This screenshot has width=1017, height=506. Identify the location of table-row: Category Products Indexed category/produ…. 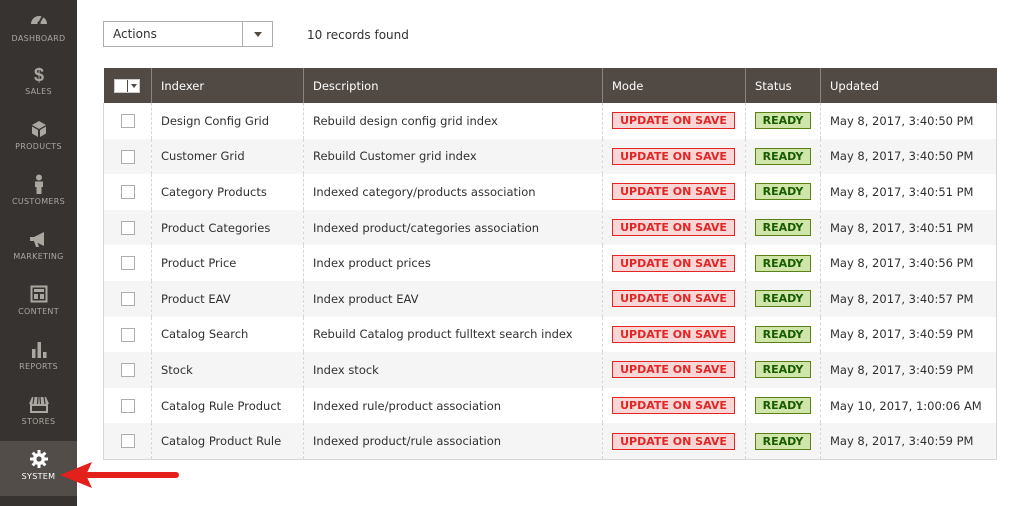
(550, 192).